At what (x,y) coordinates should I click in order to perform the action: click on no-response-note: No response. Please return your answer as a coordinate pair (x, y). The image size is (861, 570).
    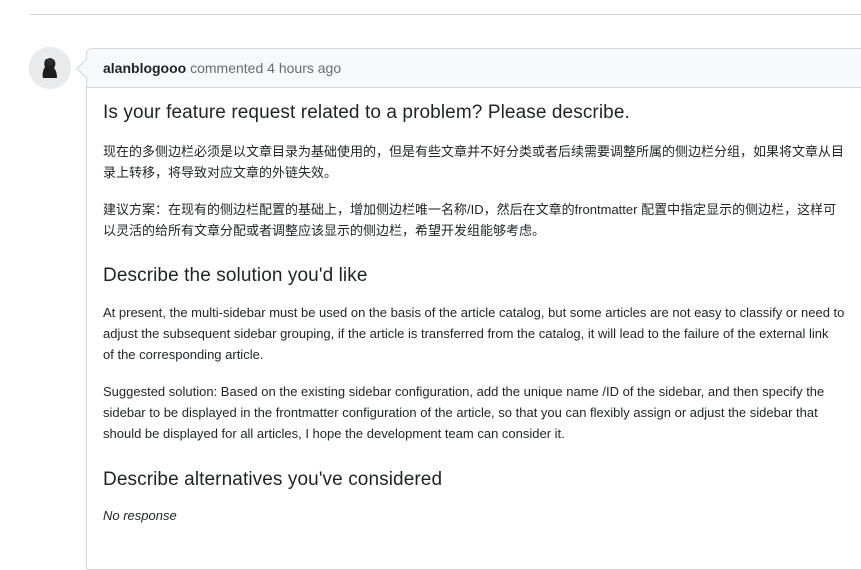
    Looking at the image, I should click on (140, 515).